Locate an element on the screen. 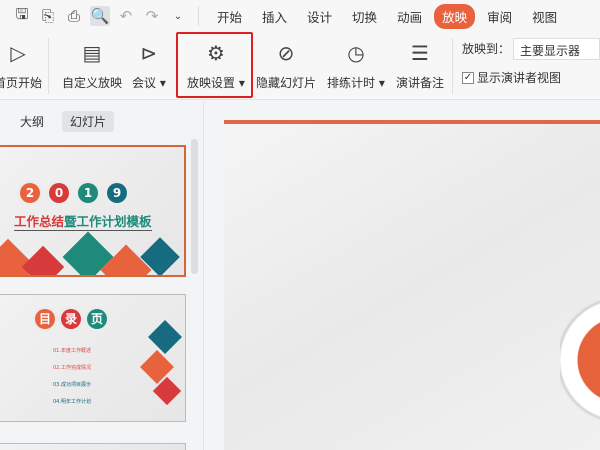 The width and height of the screenshot is (600, 450). rehearse-button: ◷ 排练计时 ▾ is located at coordinates (356, 64).